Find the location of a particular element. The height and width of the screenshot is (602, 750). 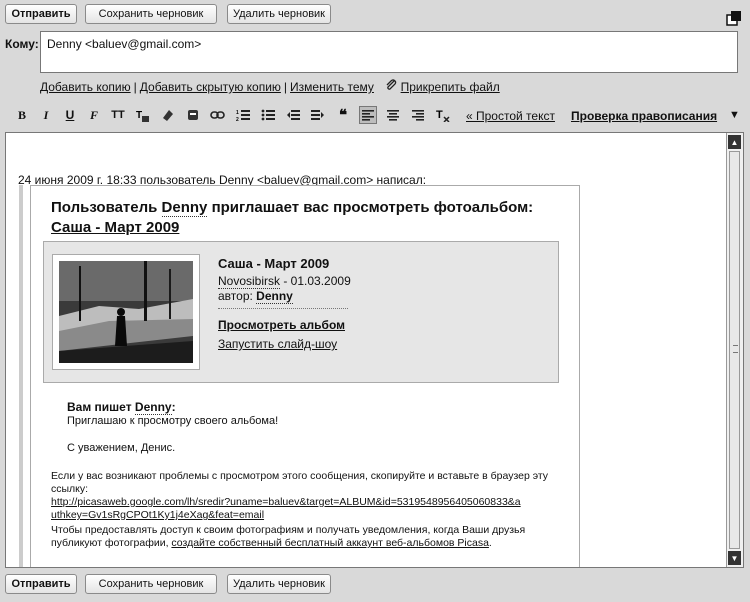

invite-title-prefix: Пользователь is located at coordinates (104, 207).